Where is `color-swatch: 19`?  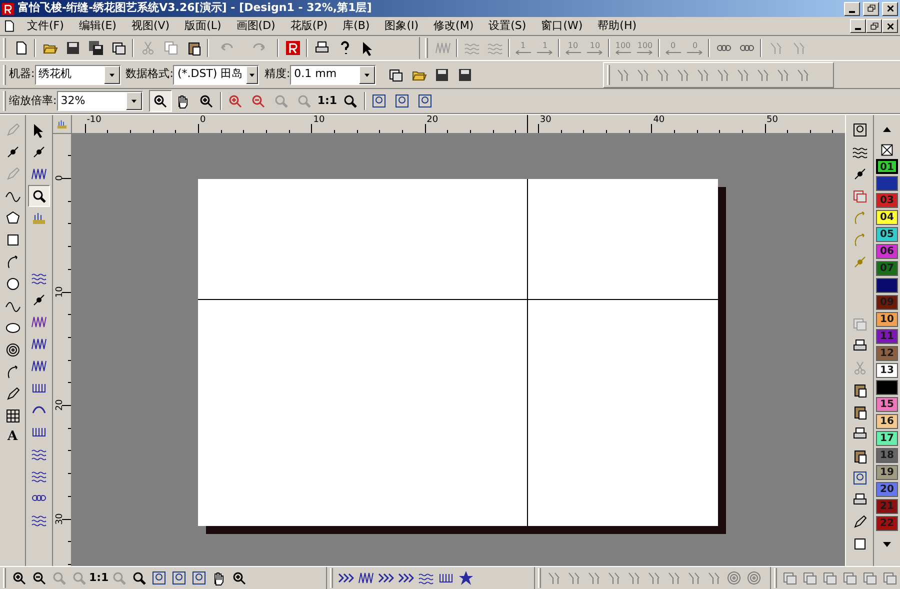 color-swatch: 19 is located at coordinates (887, 472).